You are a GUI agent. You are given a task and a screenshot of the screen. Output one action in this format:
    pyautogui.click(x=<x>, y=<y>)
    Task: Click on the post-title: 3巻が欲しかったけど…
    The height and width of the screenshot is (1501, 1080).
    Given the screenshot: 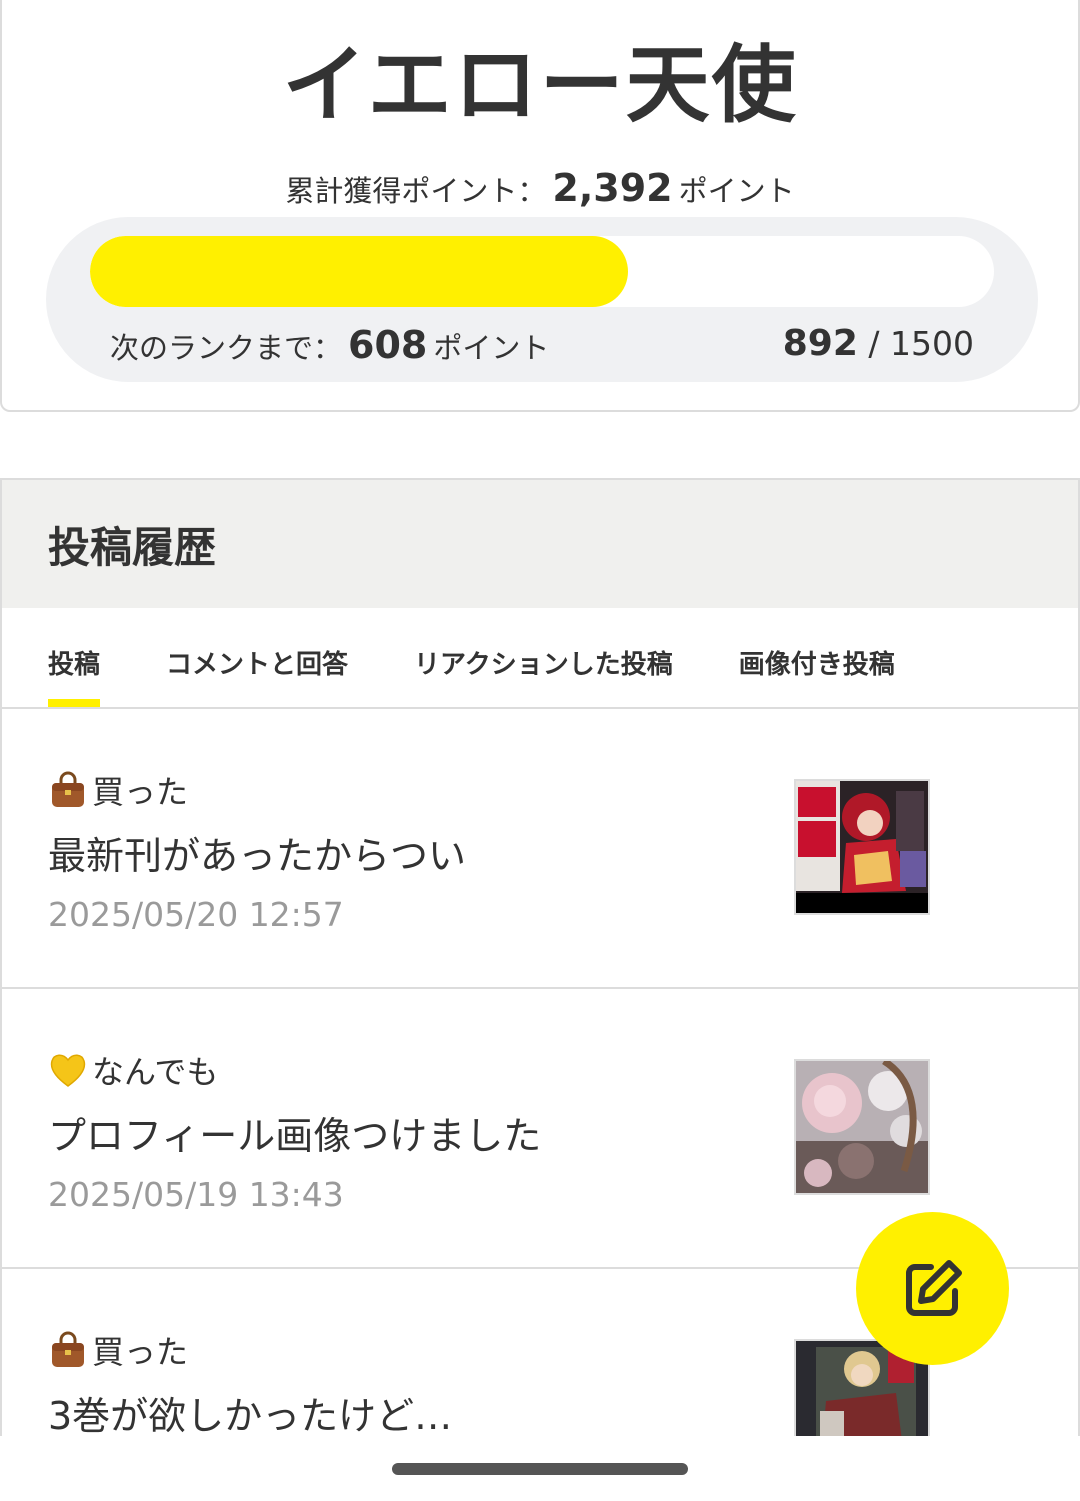 What is the action you would take?
    pyautogui.click(x=250, y=1412)
    